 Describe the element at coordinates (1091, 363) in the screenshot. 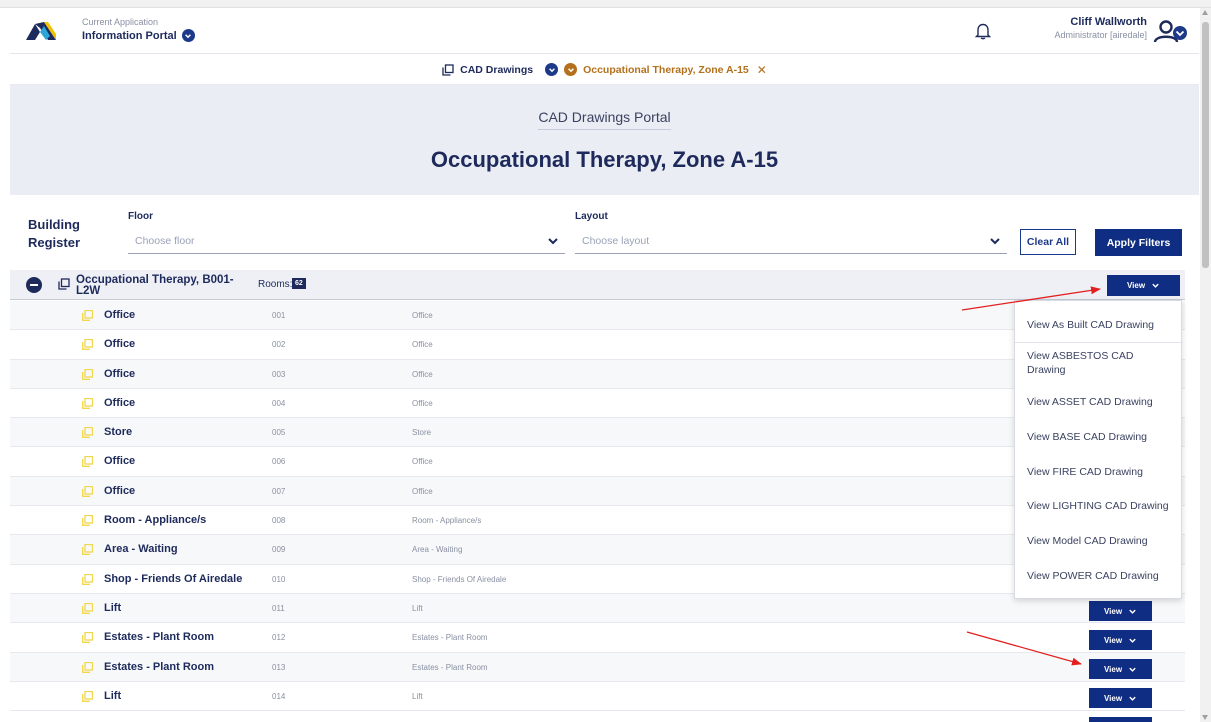

I see `menu-item: View ASBESTOS CAD Drawing` at that location.